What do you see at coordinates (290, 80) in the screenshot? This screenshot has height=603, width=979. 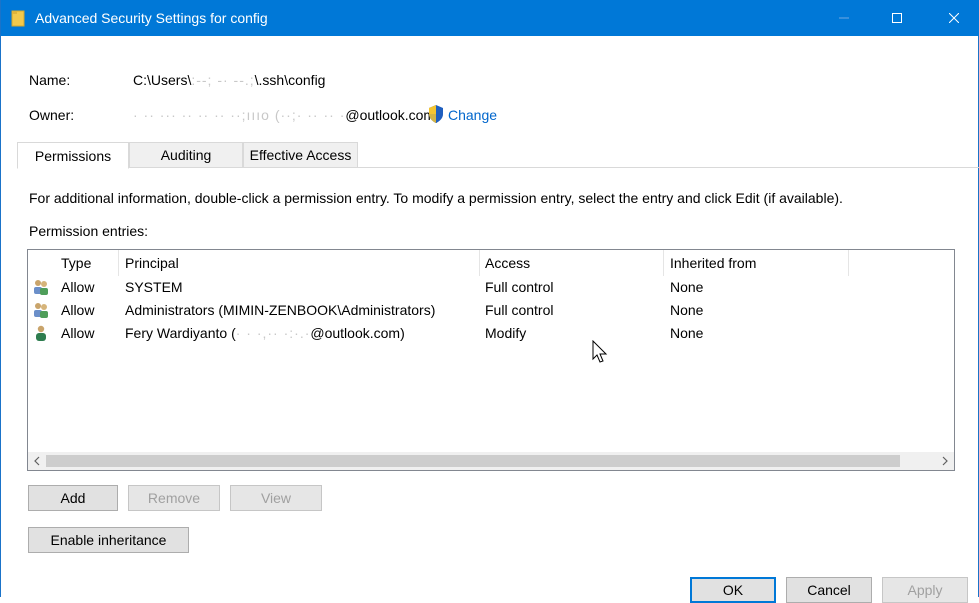 I see `name-value-suffix: \.ssh\config` at bounding box center [290, 80].